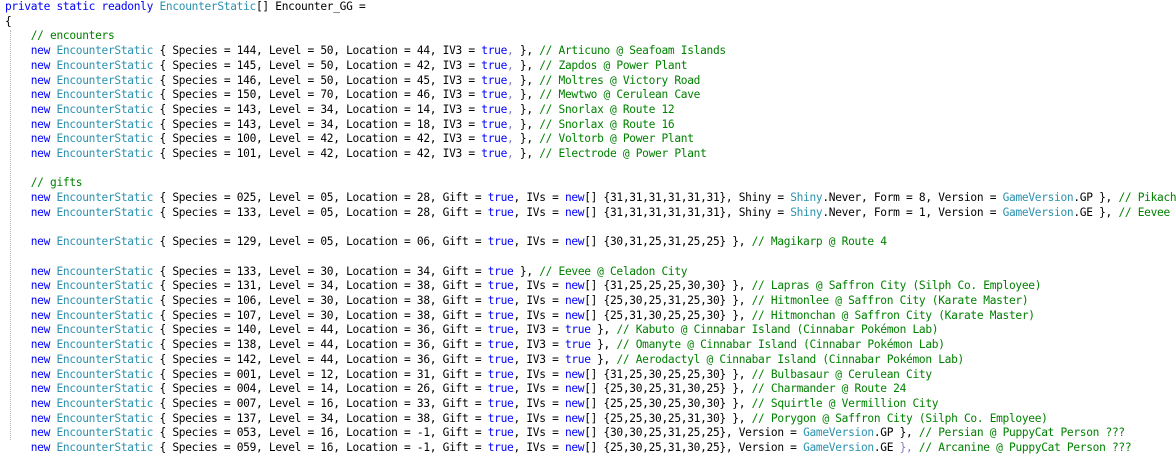  What do you see at coordinates (44, 183) in the screenshot?
I see `code-line: // gifts` at bounding box center [44, 183].